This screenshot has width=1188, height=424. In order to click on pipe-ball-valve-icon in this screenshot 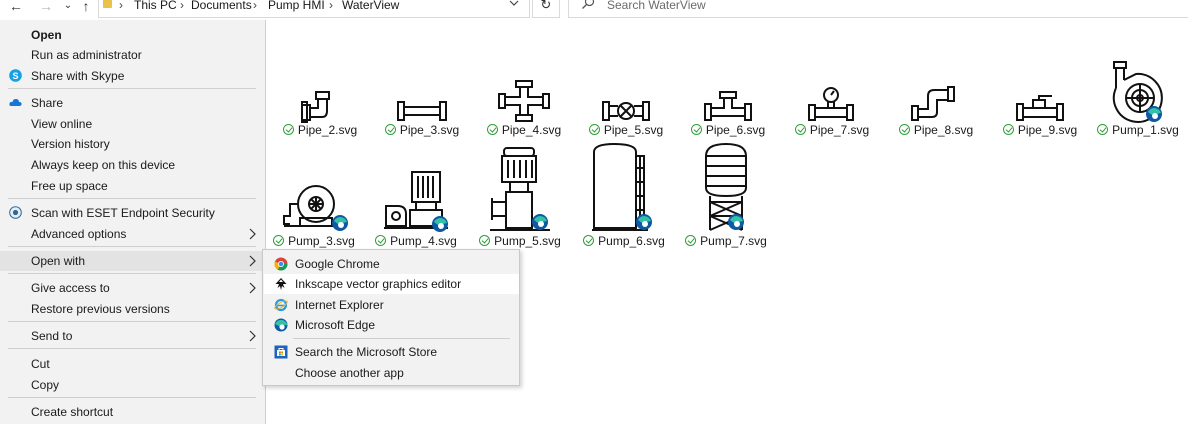, I will do `click(1040, 108)`.